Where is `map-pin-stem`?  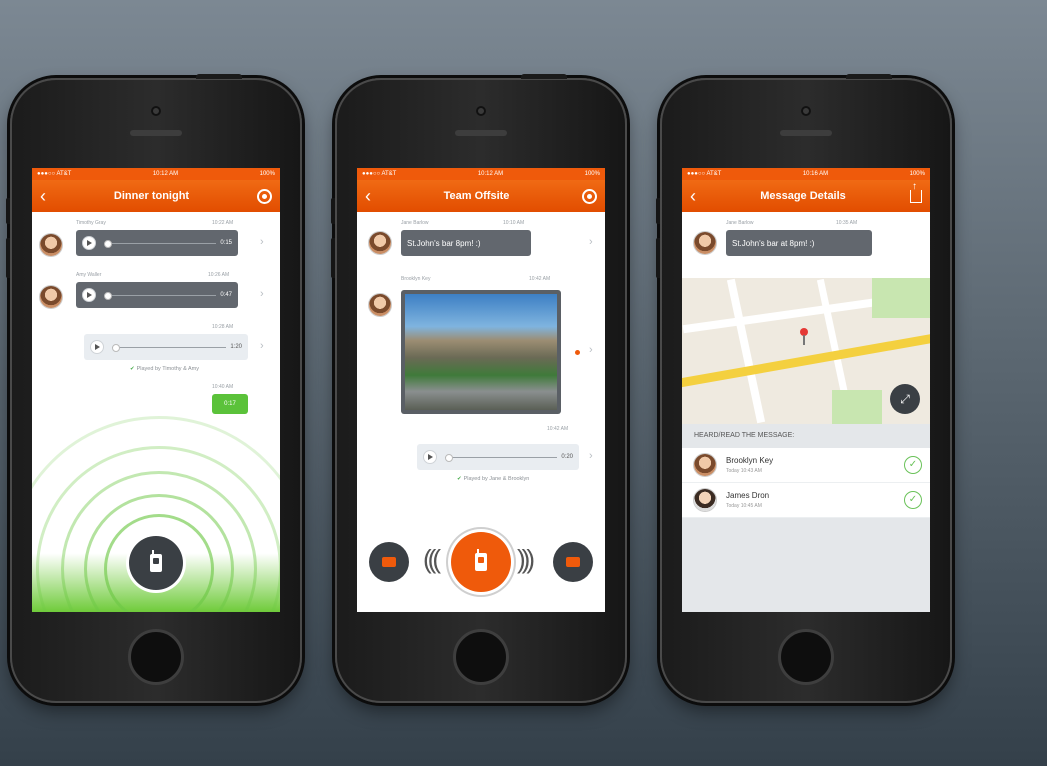
map-pin-stem is located at coordinates (804, 340).